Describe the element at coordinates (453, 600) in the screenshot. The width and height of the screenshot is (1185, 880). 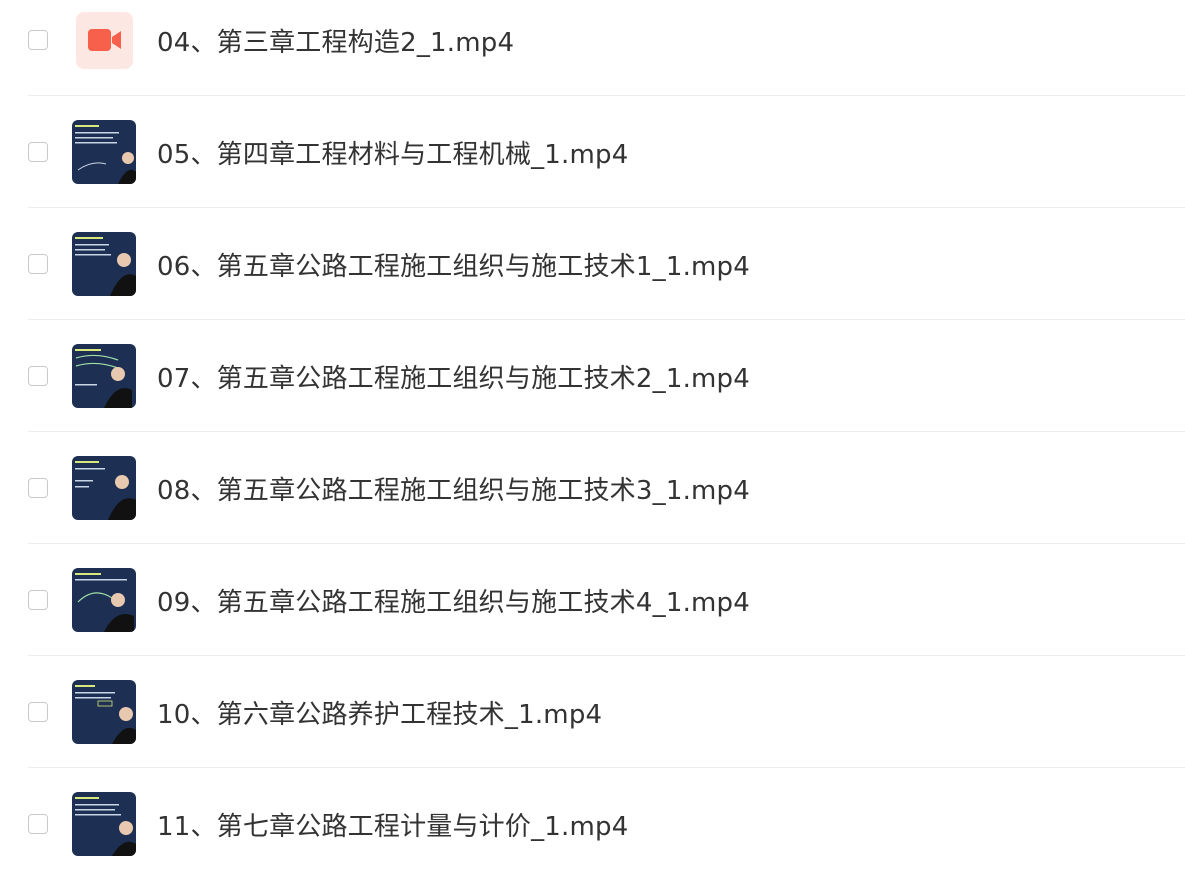
I see `file-name: 09、第五章公路工程施工组织与施工技术4_1.mp4` at that location.